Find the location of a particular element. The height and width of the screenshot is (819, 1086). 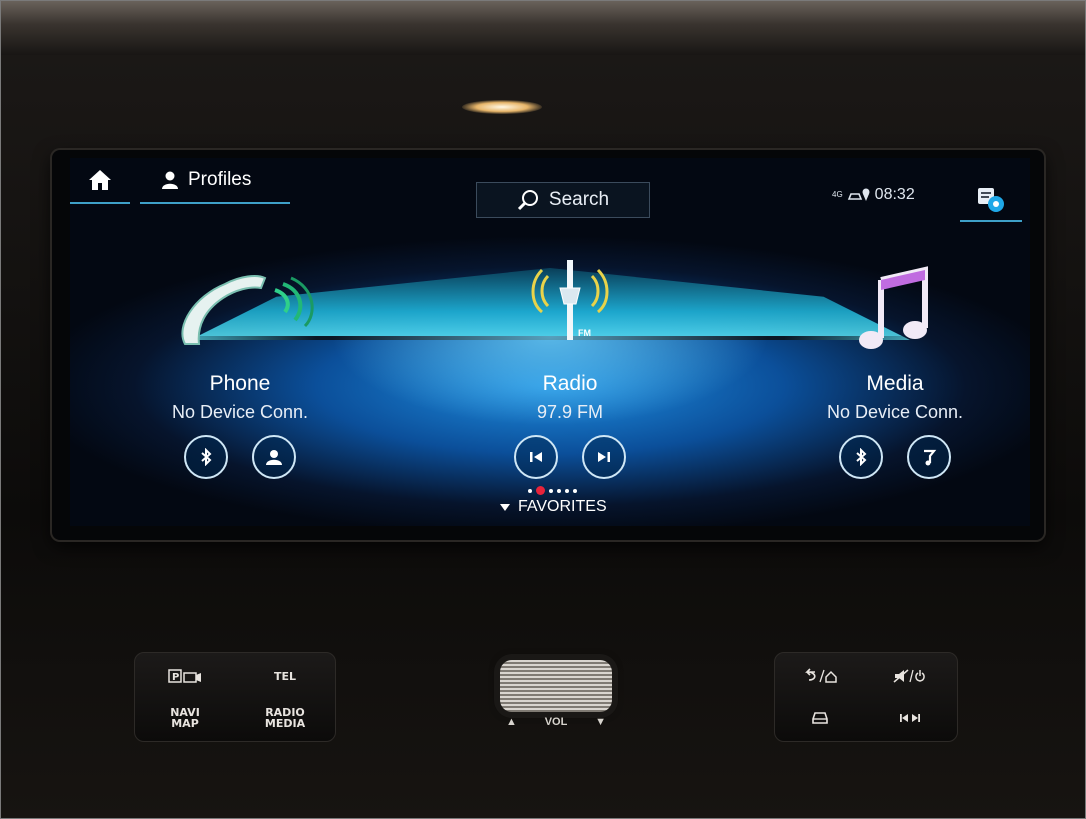

home-icon is located at coordinates (100, 180).